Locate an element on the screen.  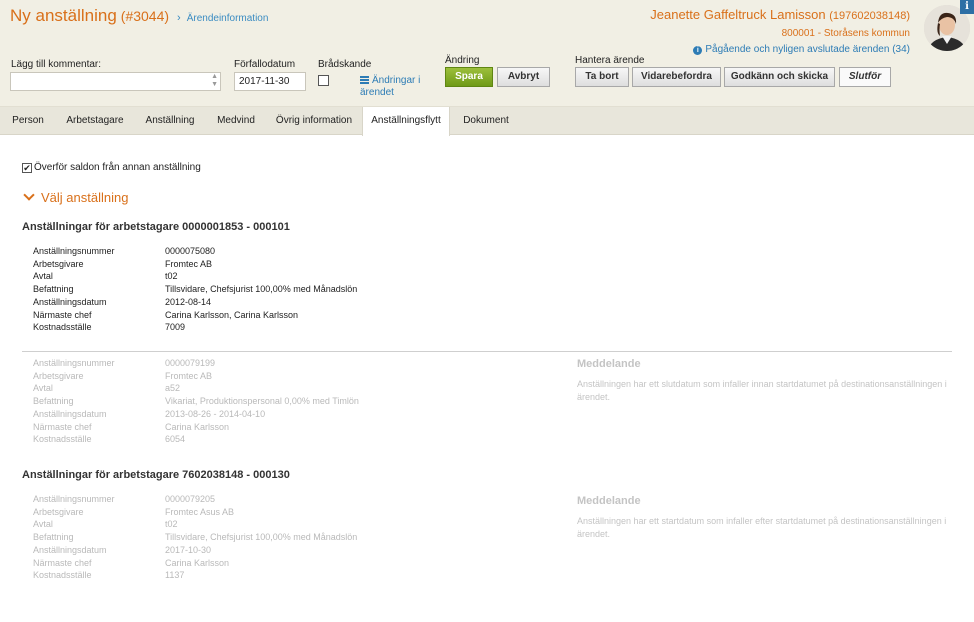
tab-documents: Dokument is located at coordinates (486, 121).